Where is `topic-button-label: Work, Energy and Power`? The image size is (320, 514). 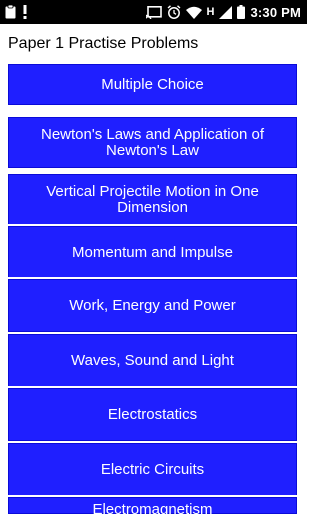
topic-button-label: Work, Energy and Power is located at coordinates (152, 305).